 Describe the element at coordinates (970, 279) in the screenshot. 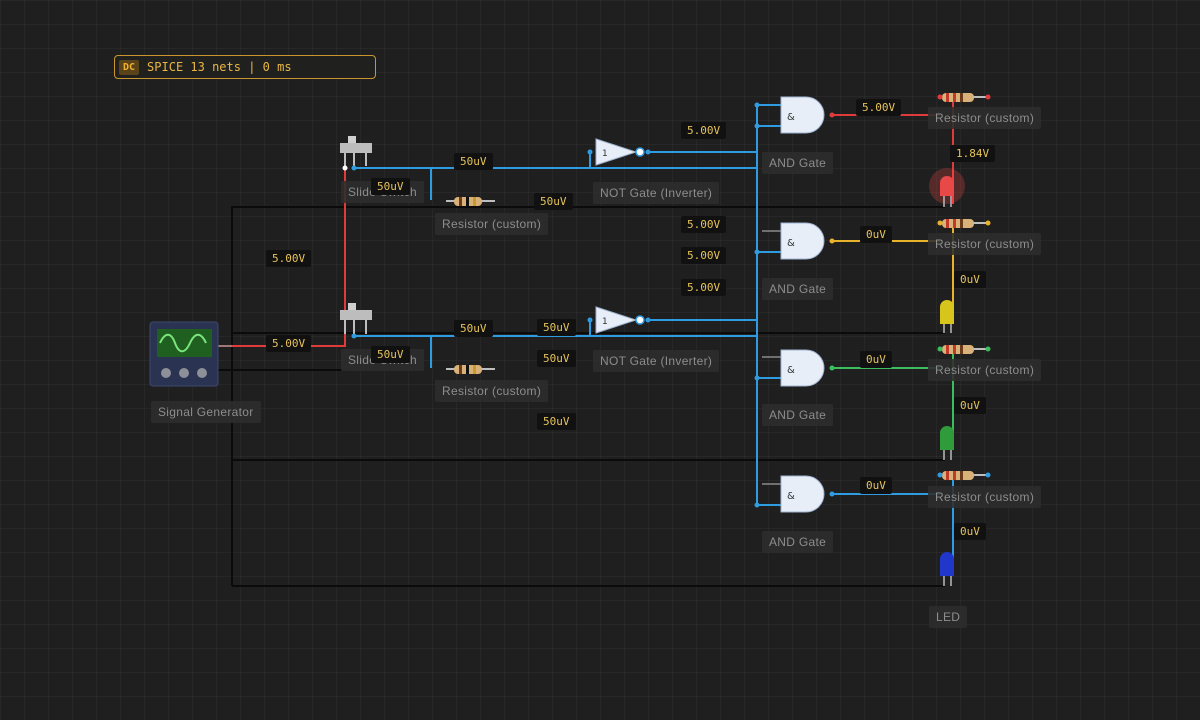

I see `voltage-led-yellow: 0uV` at that location.